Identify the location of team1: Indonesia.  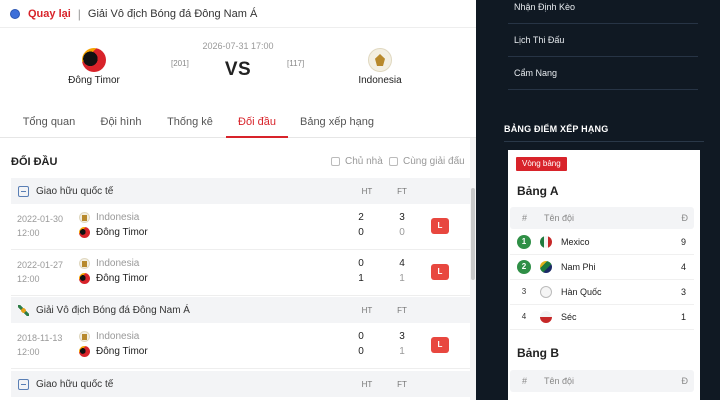
(109, 263).